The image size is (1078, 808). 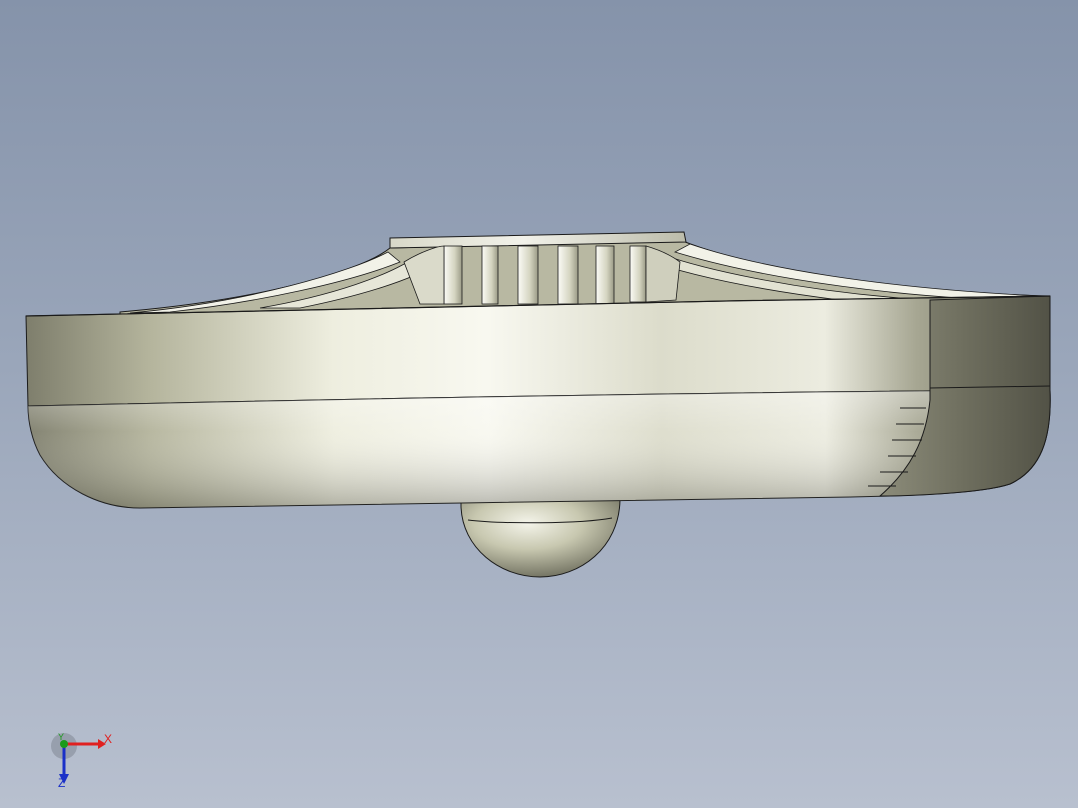 I want to click on bottom-dome, so click(x=540, y=538).